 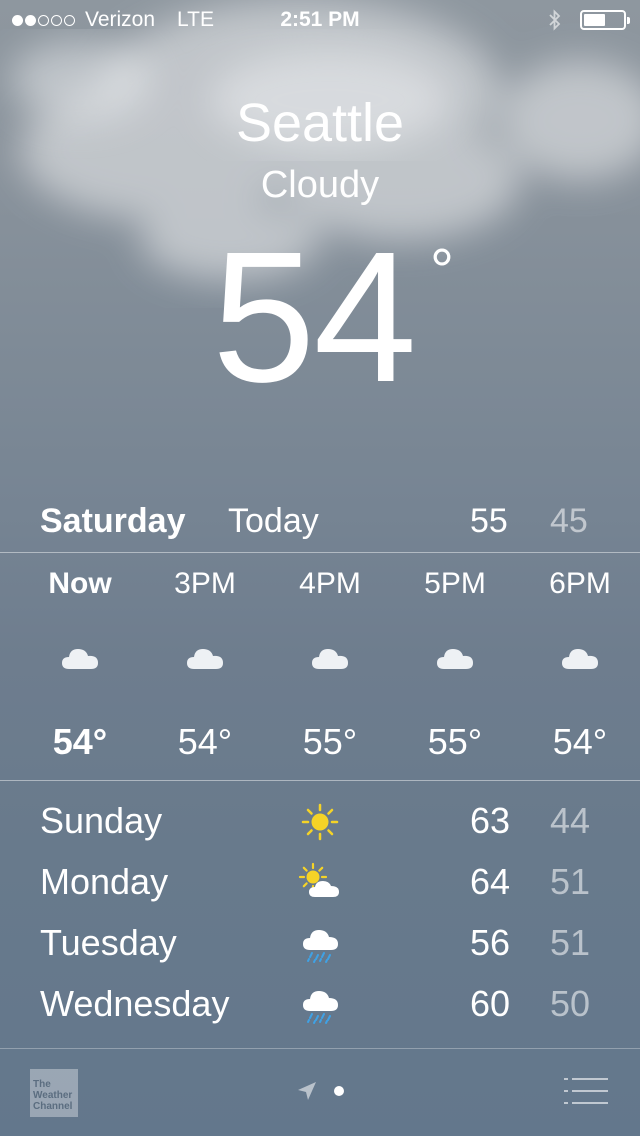 What do you see at coordinates (339, 1091) in the screenshot?
I see `page-indicator-dot` at bounding box center [339, 1091].